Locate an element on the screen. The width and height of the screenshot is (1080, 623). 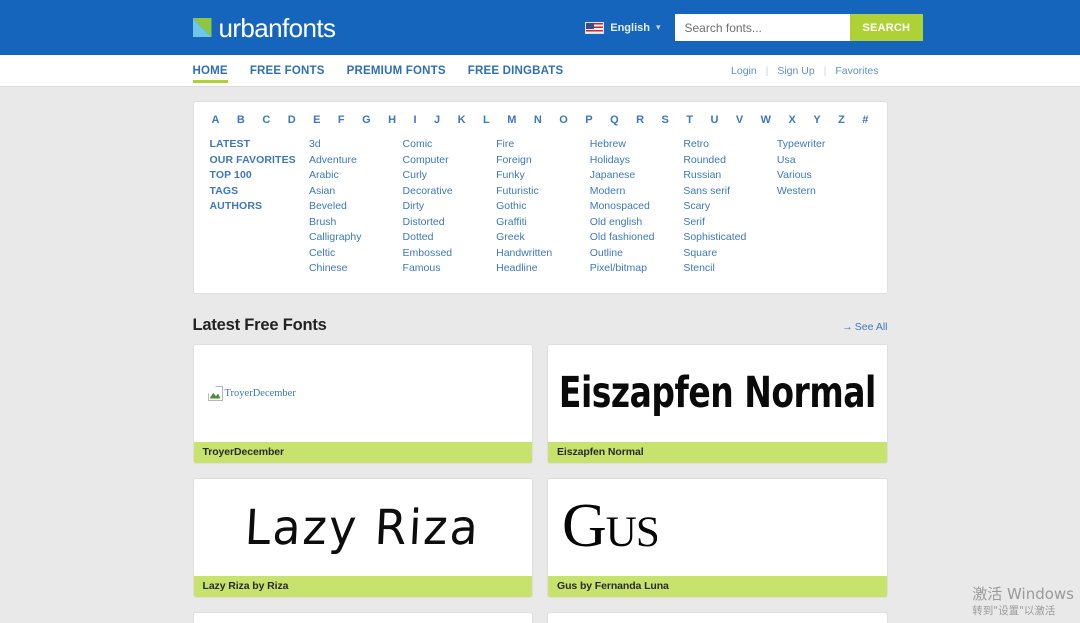
login-link: Login is located at coordinates (744, 71).